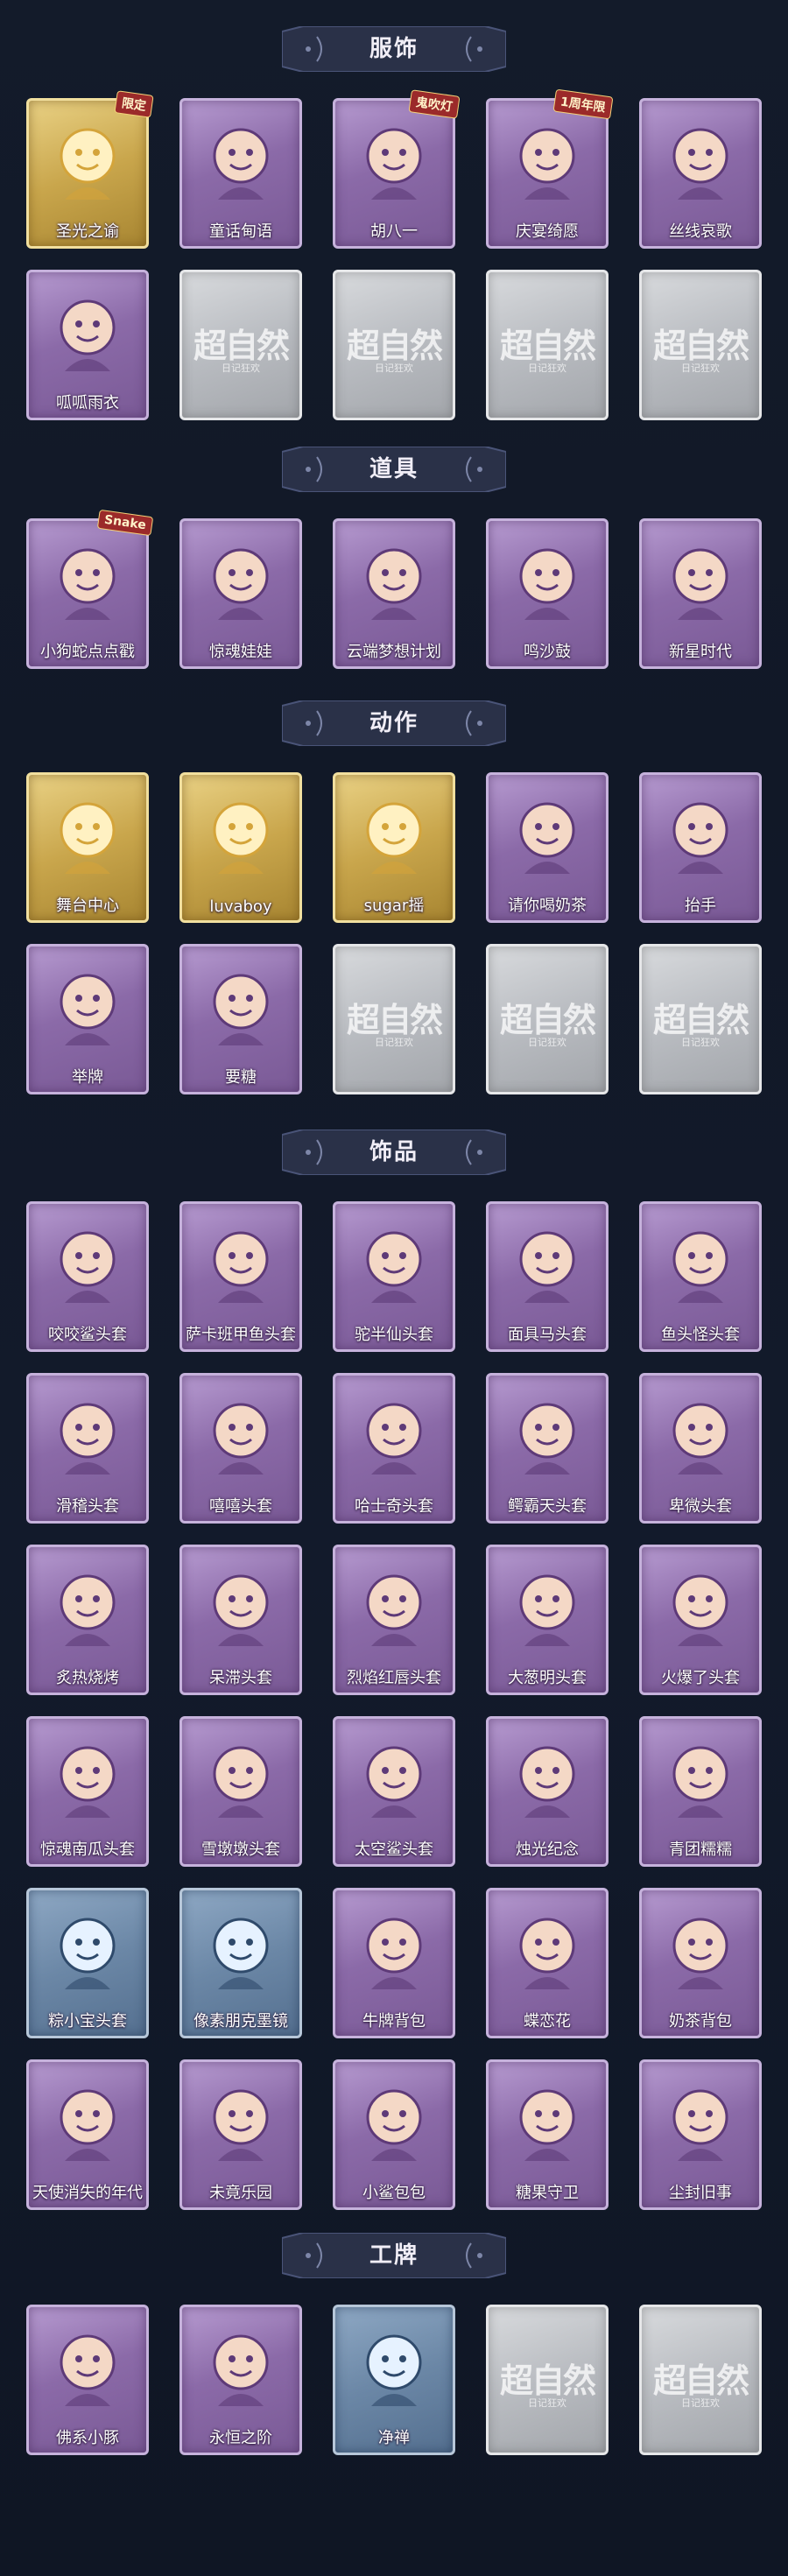 This screenshot has width=788, height=2576. I want to click on item-card: 请你喝奶茶, so click(547, 847).